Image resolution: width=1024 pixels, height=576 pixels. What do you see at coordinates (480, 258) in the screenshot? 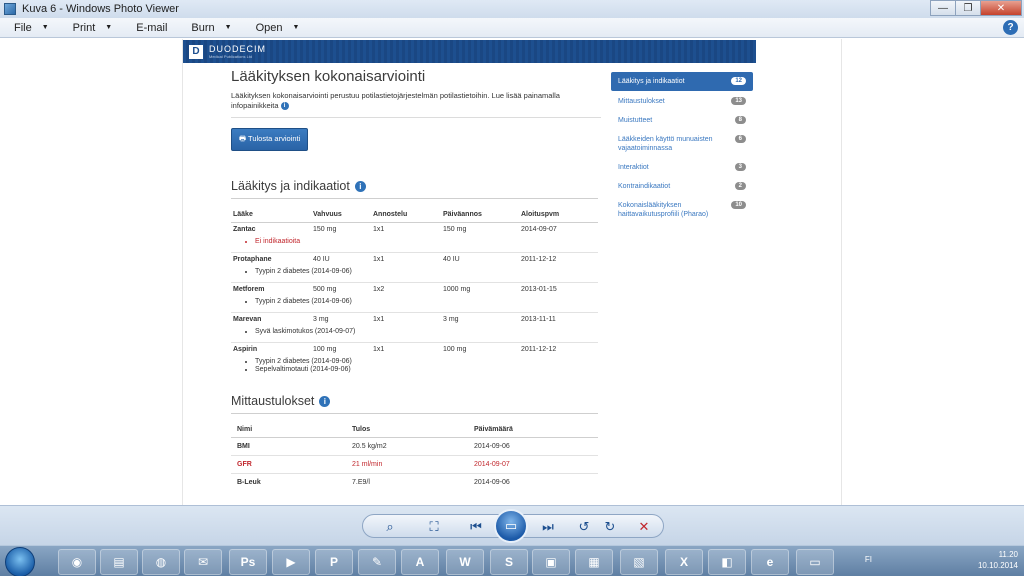
I see `daily-dose: 40 IU` at bounding box center [480, 258].